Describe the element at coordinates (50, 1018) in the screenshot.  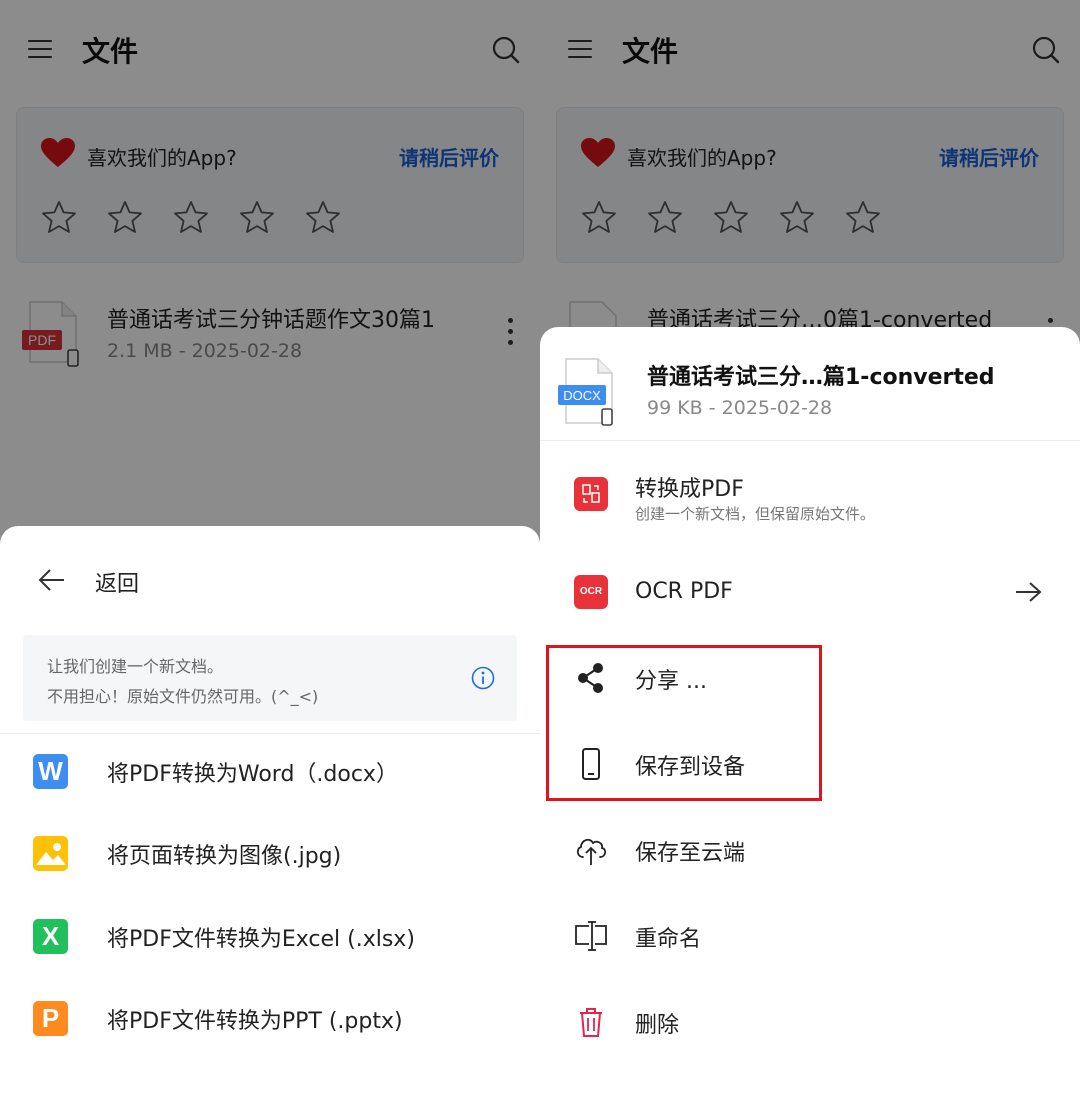
I see `ppt-icon: P` at that location.